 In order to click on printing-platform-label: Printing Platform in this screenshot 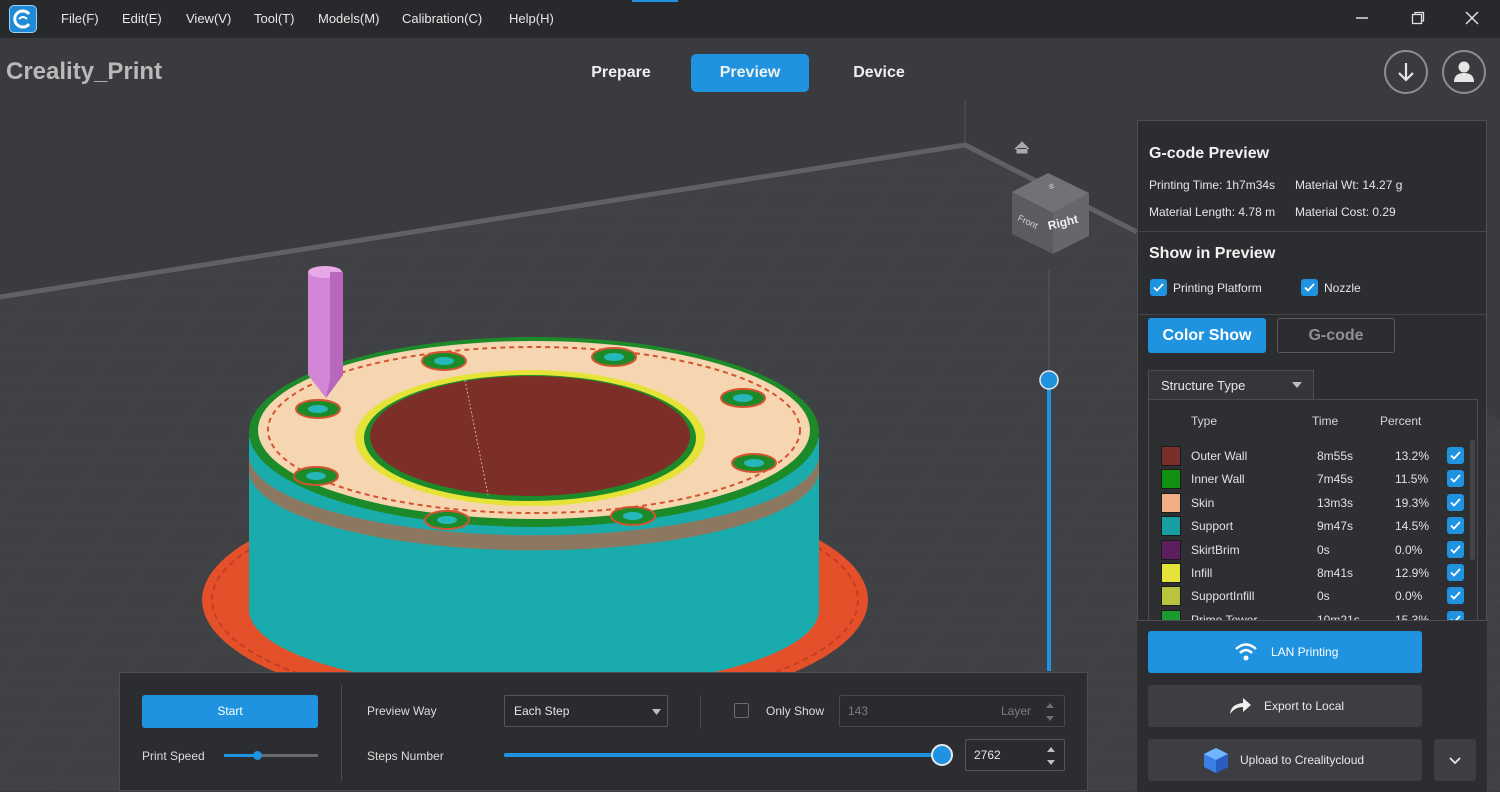, I will do `click(1217, 288)`.